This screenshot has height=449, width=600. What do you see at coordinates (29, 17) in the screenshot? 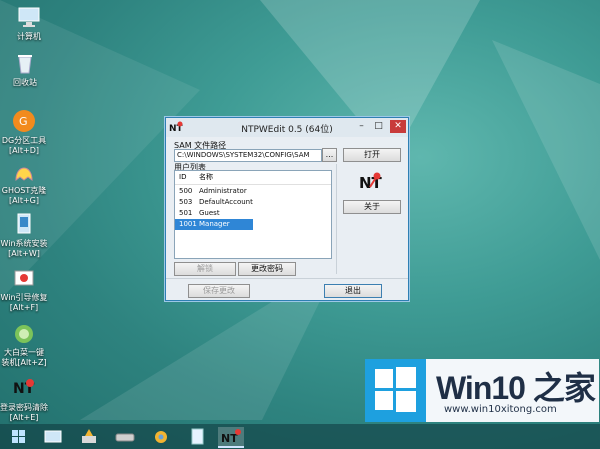
I see `computer-icon` at bounding box center [29, 17].